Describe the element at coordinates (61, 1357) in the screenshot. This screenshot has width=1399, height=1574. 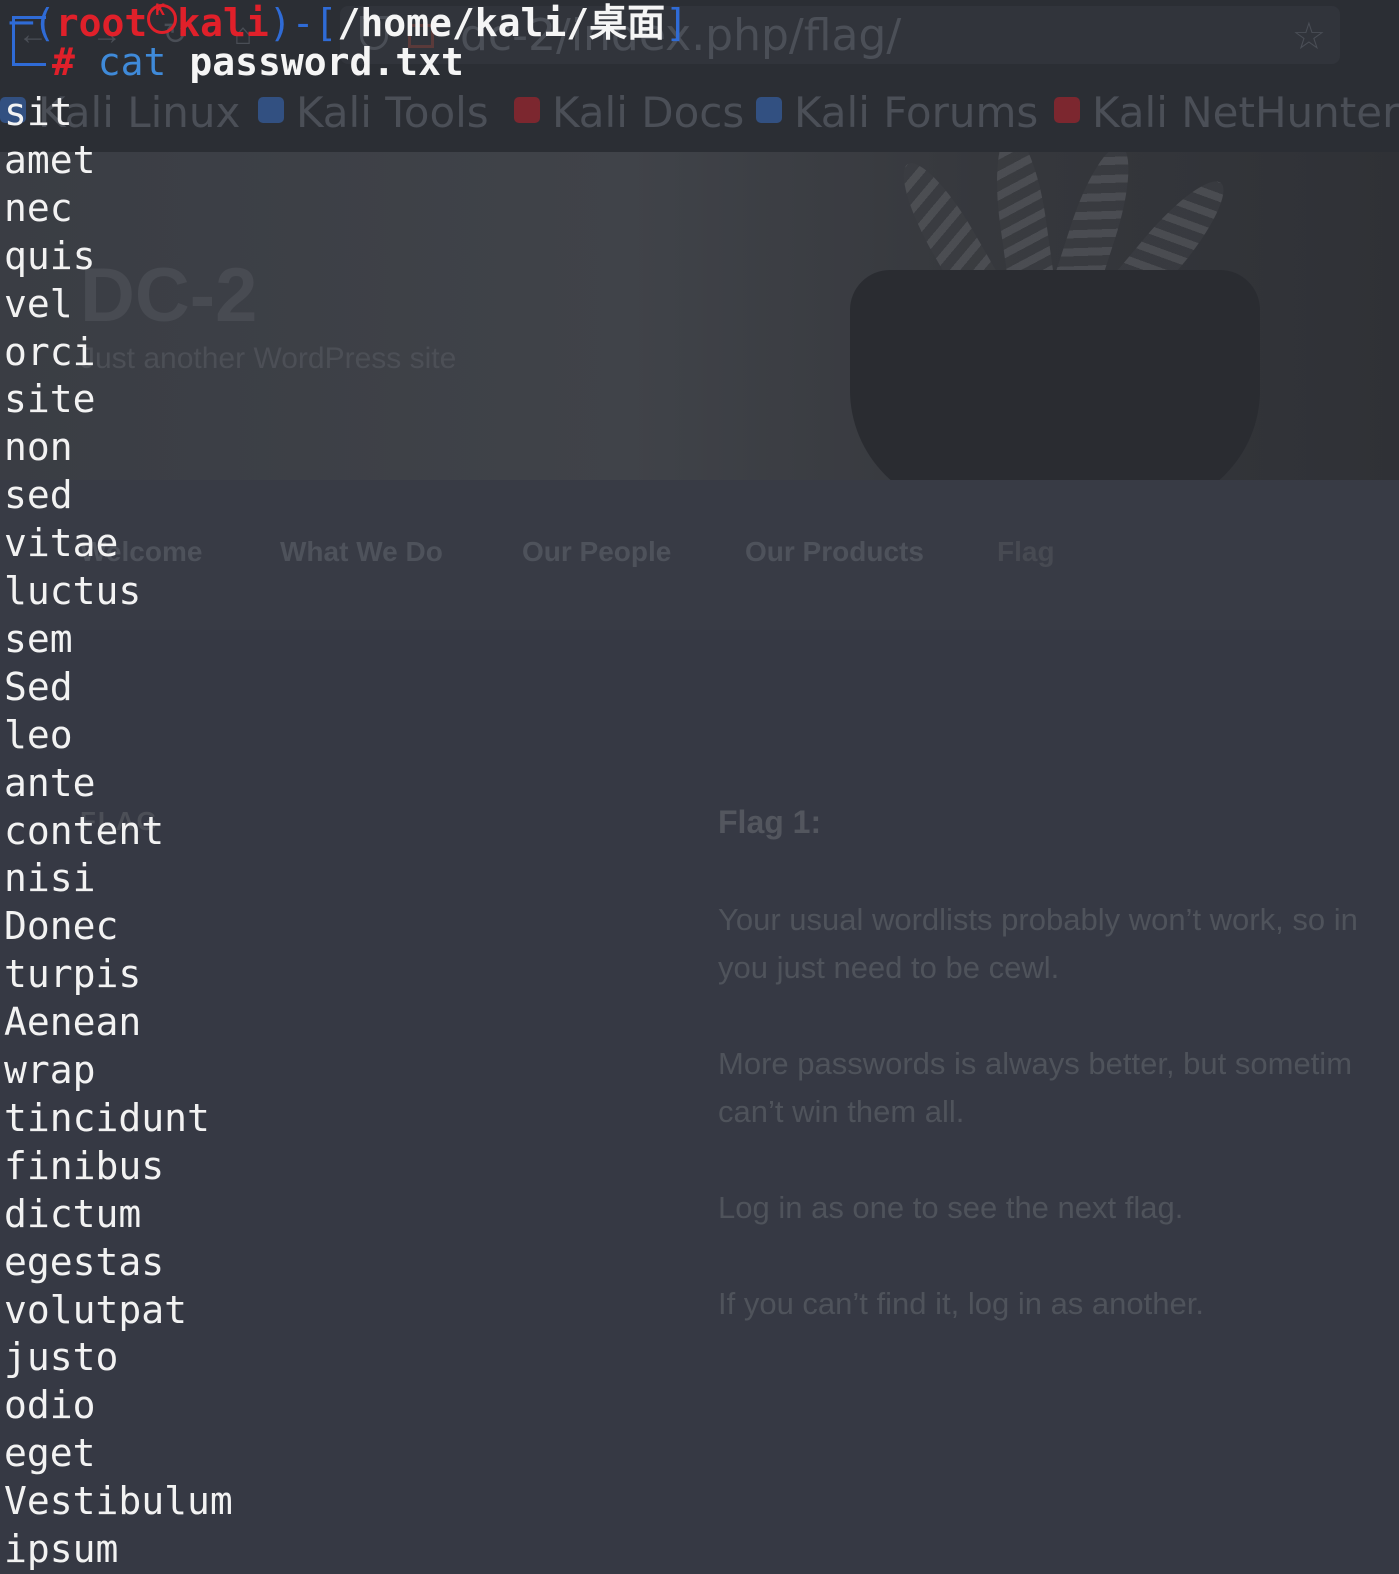
I see `output-line: justo` at that location.